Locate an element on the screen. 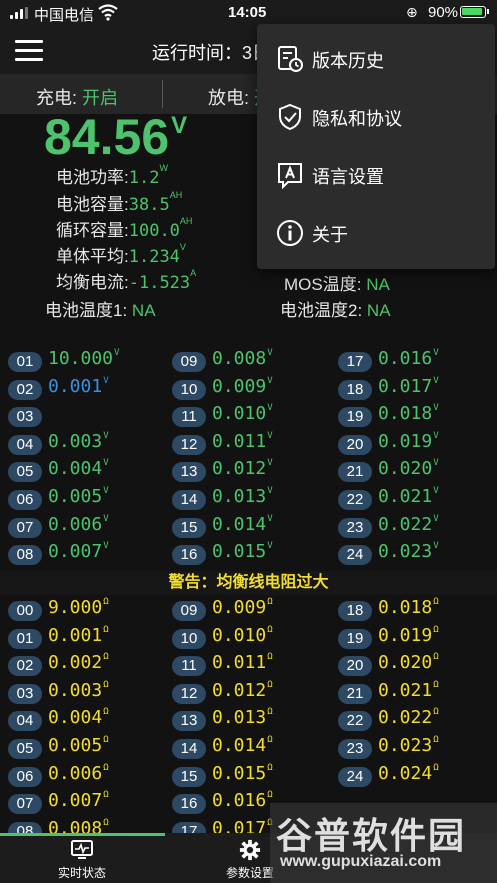 Image resolution: width=497 pixels, height=883 pixels. cell-voltage-value: 0.014V is located at coordinates (242, 524).